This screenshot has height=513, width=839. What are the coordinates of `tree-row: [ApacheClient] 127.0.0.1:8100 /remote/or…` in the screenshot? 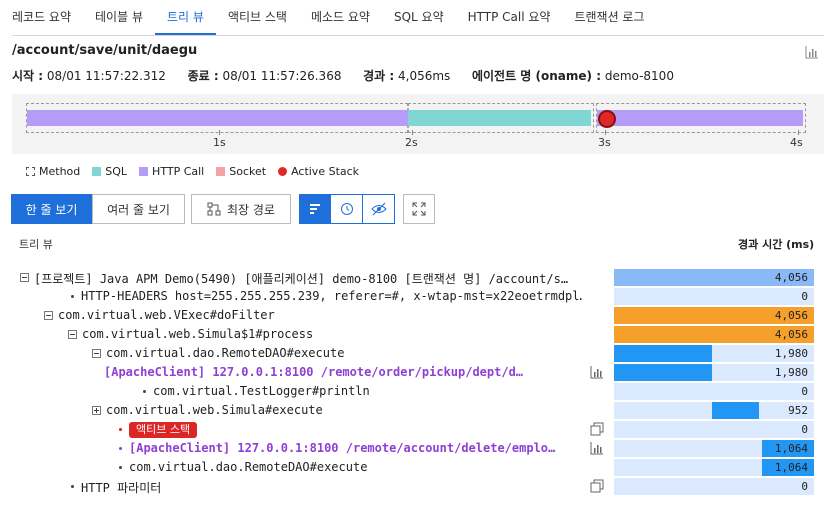 It's located at (419, 372).